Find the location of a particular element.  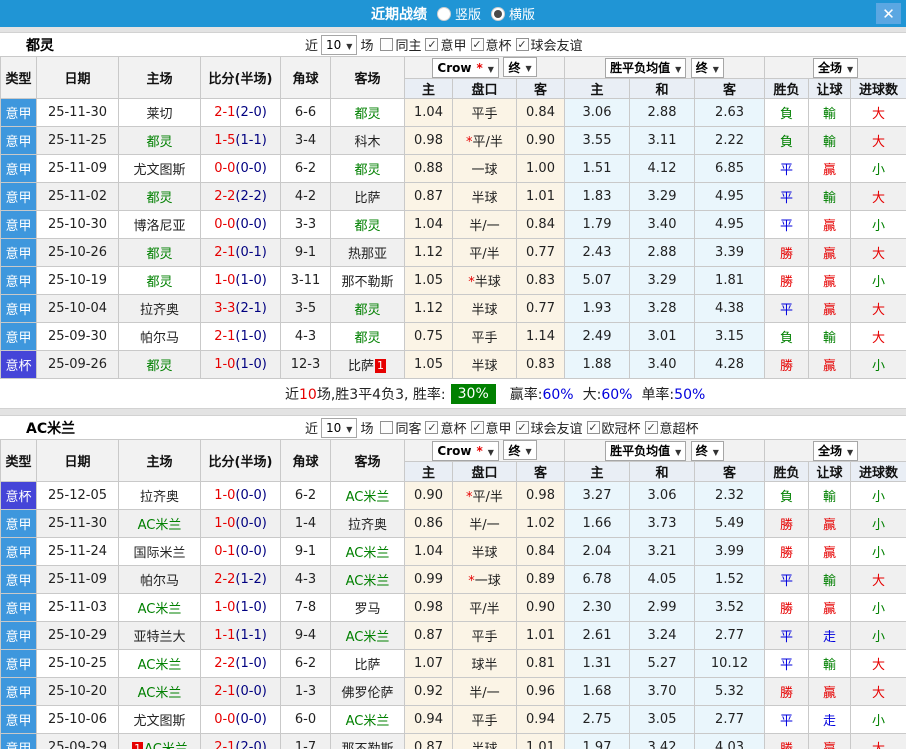

filter-checkbox: 欧冠杯 is located at coordinates (613, 427).